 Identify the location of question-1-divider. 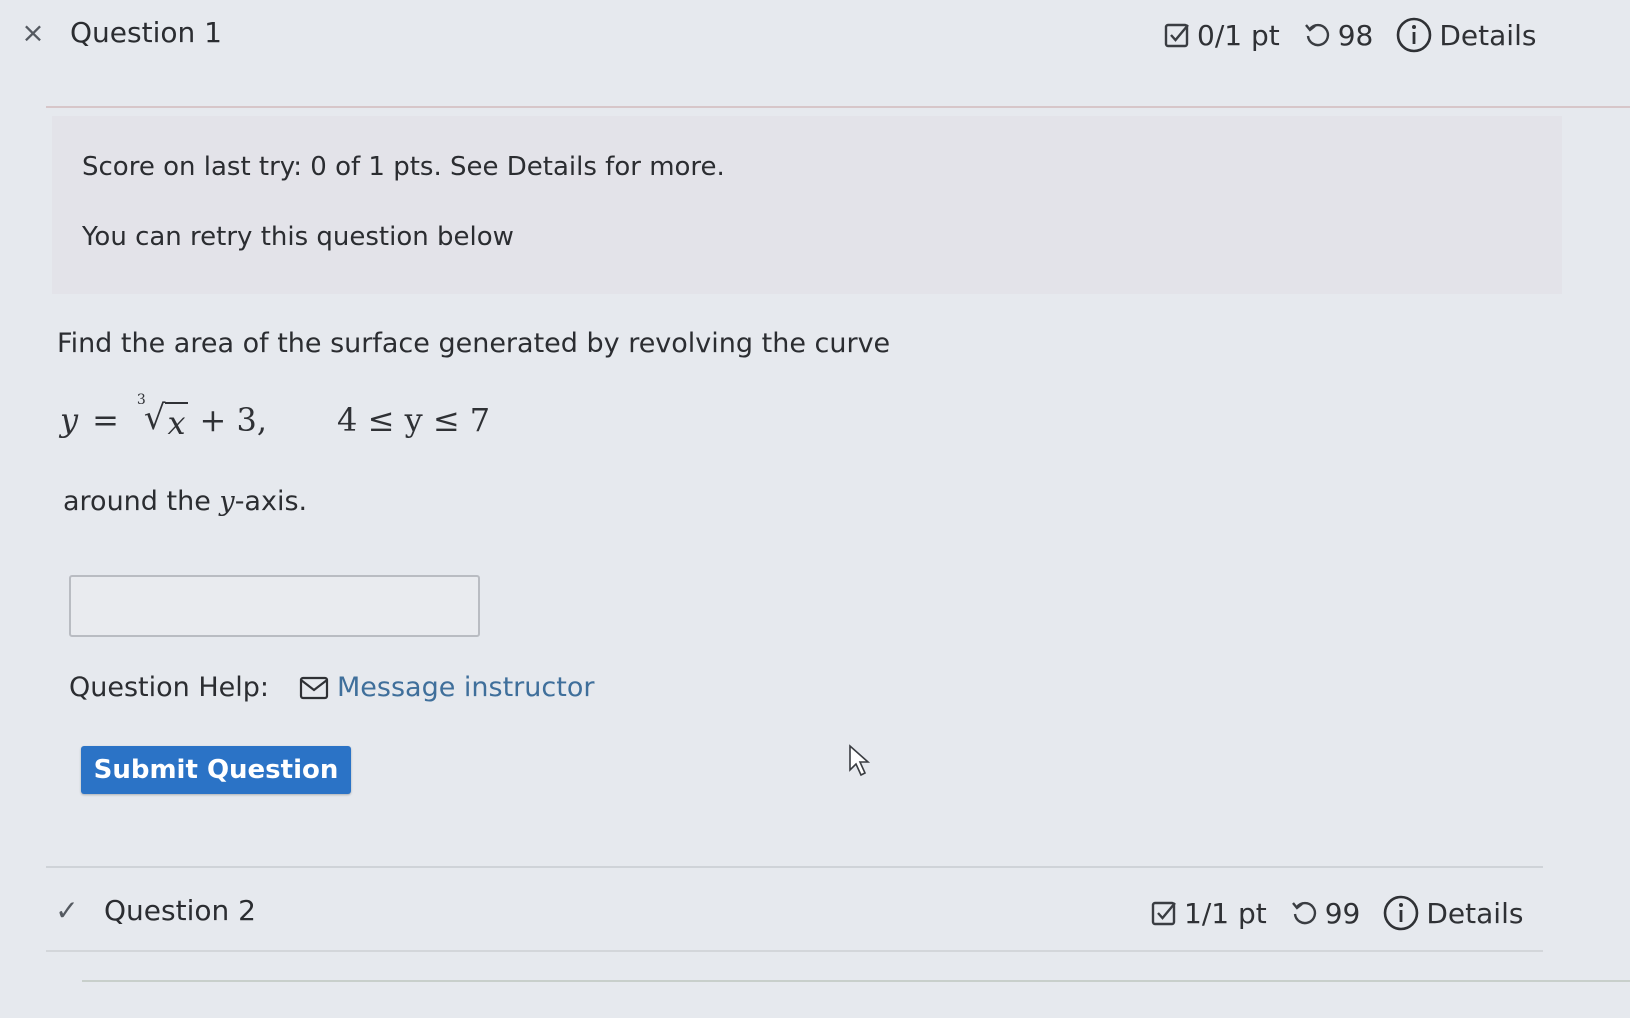
(838, 107).